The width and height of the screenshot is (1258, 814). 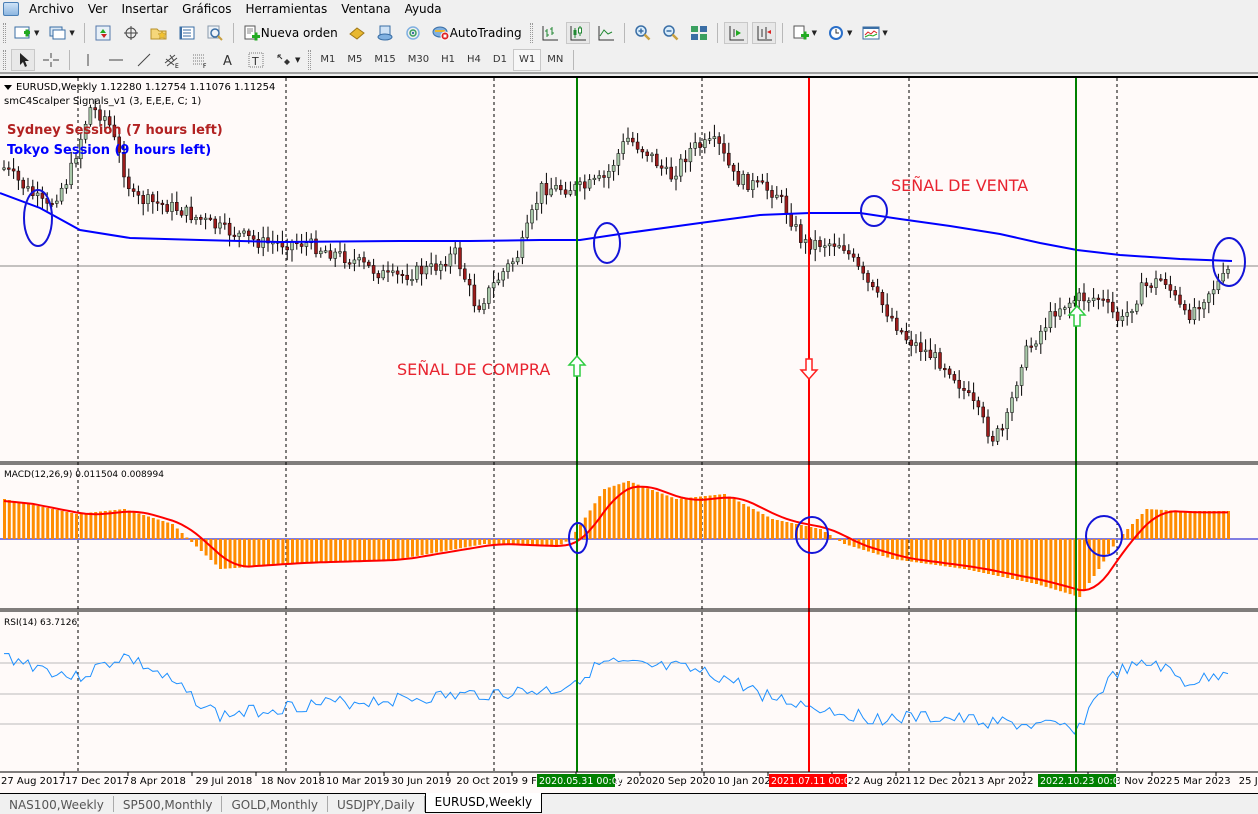 I want to click on toolbar-grip, so click(x=4, y=33).